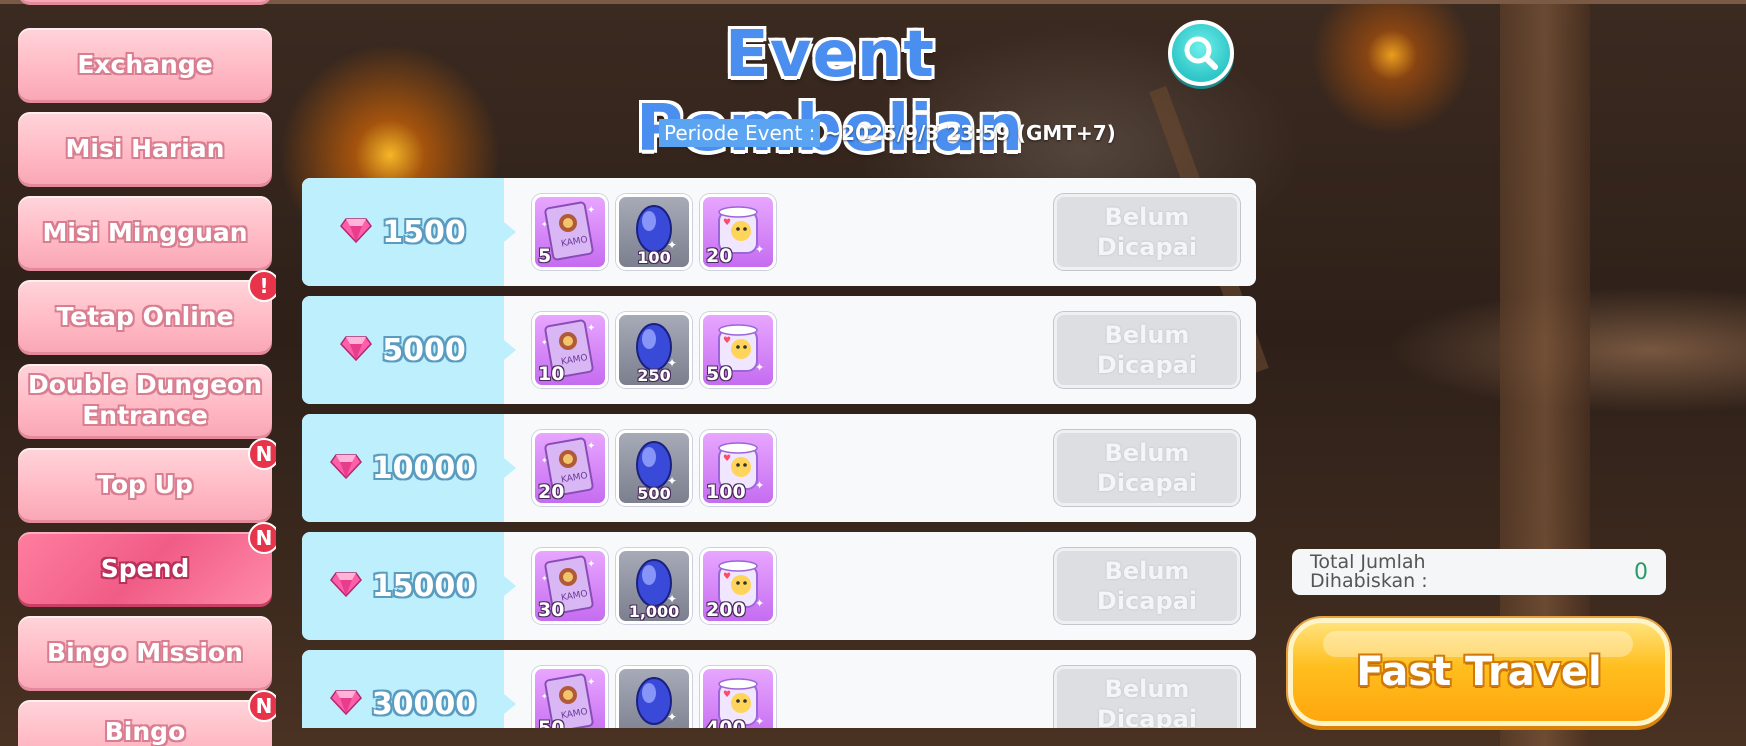  What do you see at coordinates (570, 586) in the screenshot?
I see `reward-item: KAMO ✦ ✦ 30` at bounding box center [570, 586].